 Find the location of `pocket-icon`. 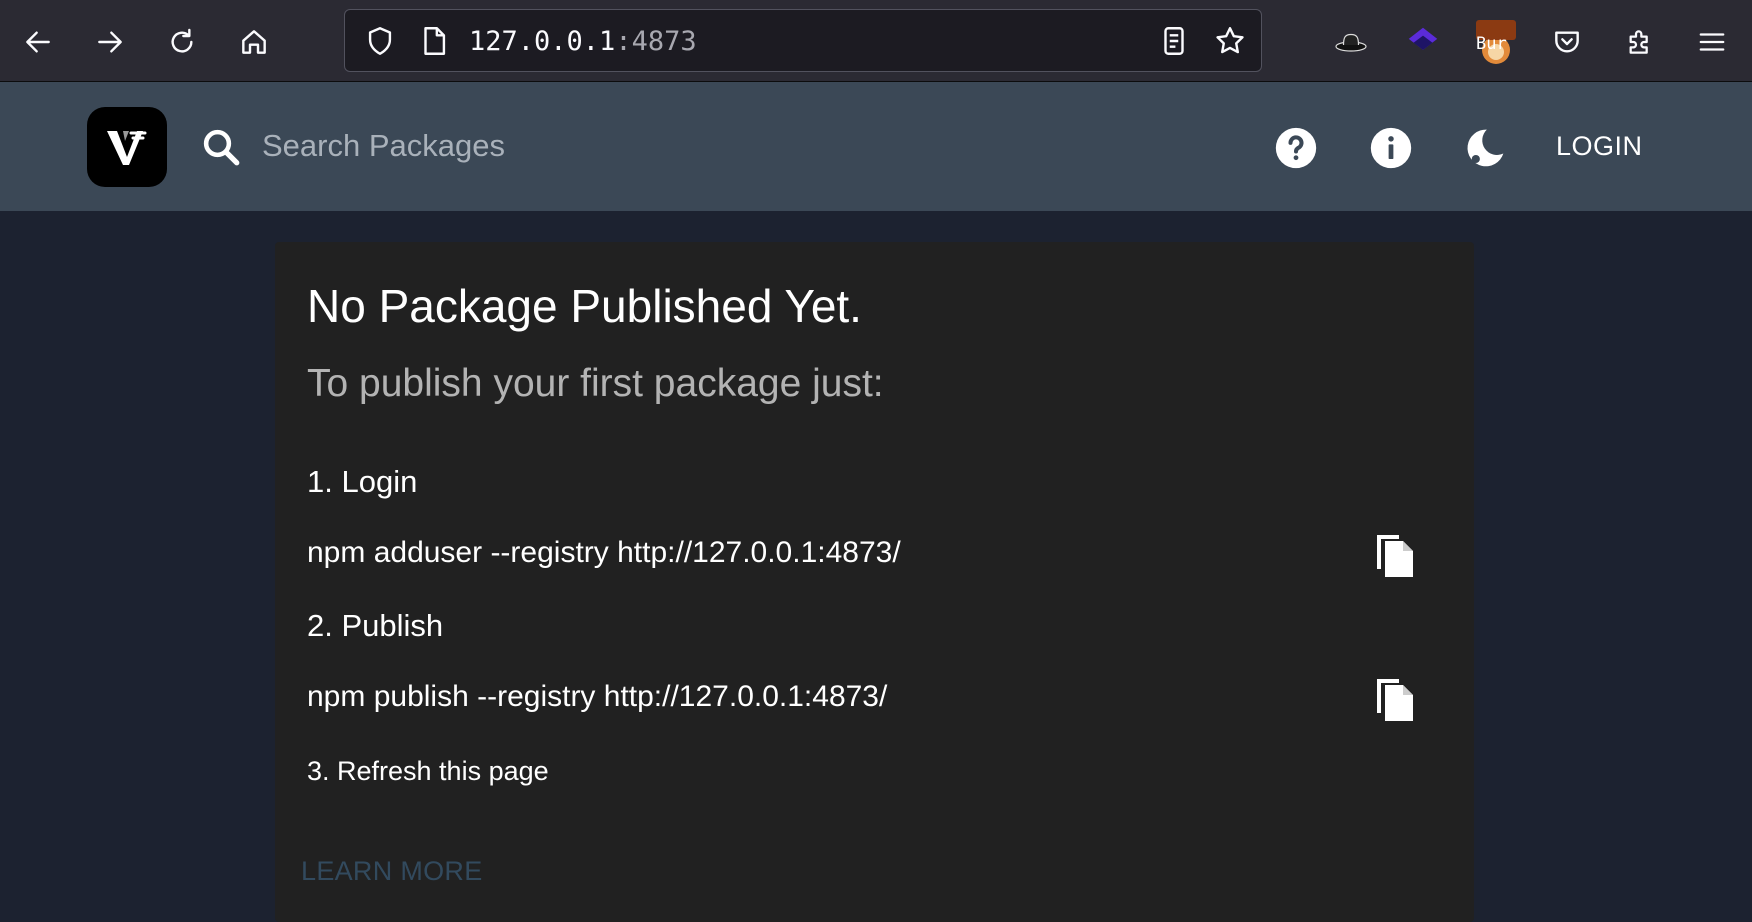

pocket-icon is located at coordinates (1567, 42).